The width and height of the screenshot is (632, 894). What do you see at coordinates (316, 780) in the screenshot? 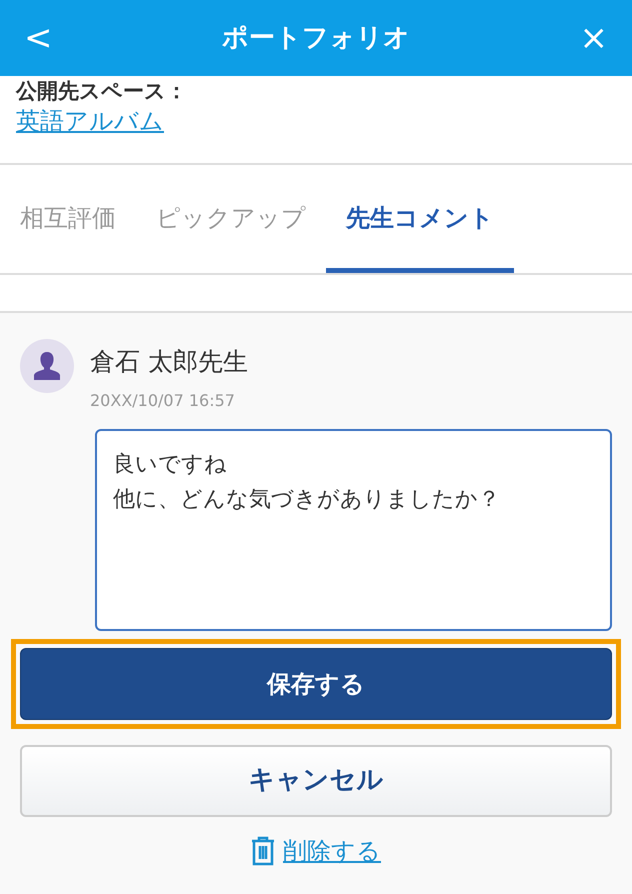
I see `cancel-button: キャンセル` at bounding box center [316, 780].